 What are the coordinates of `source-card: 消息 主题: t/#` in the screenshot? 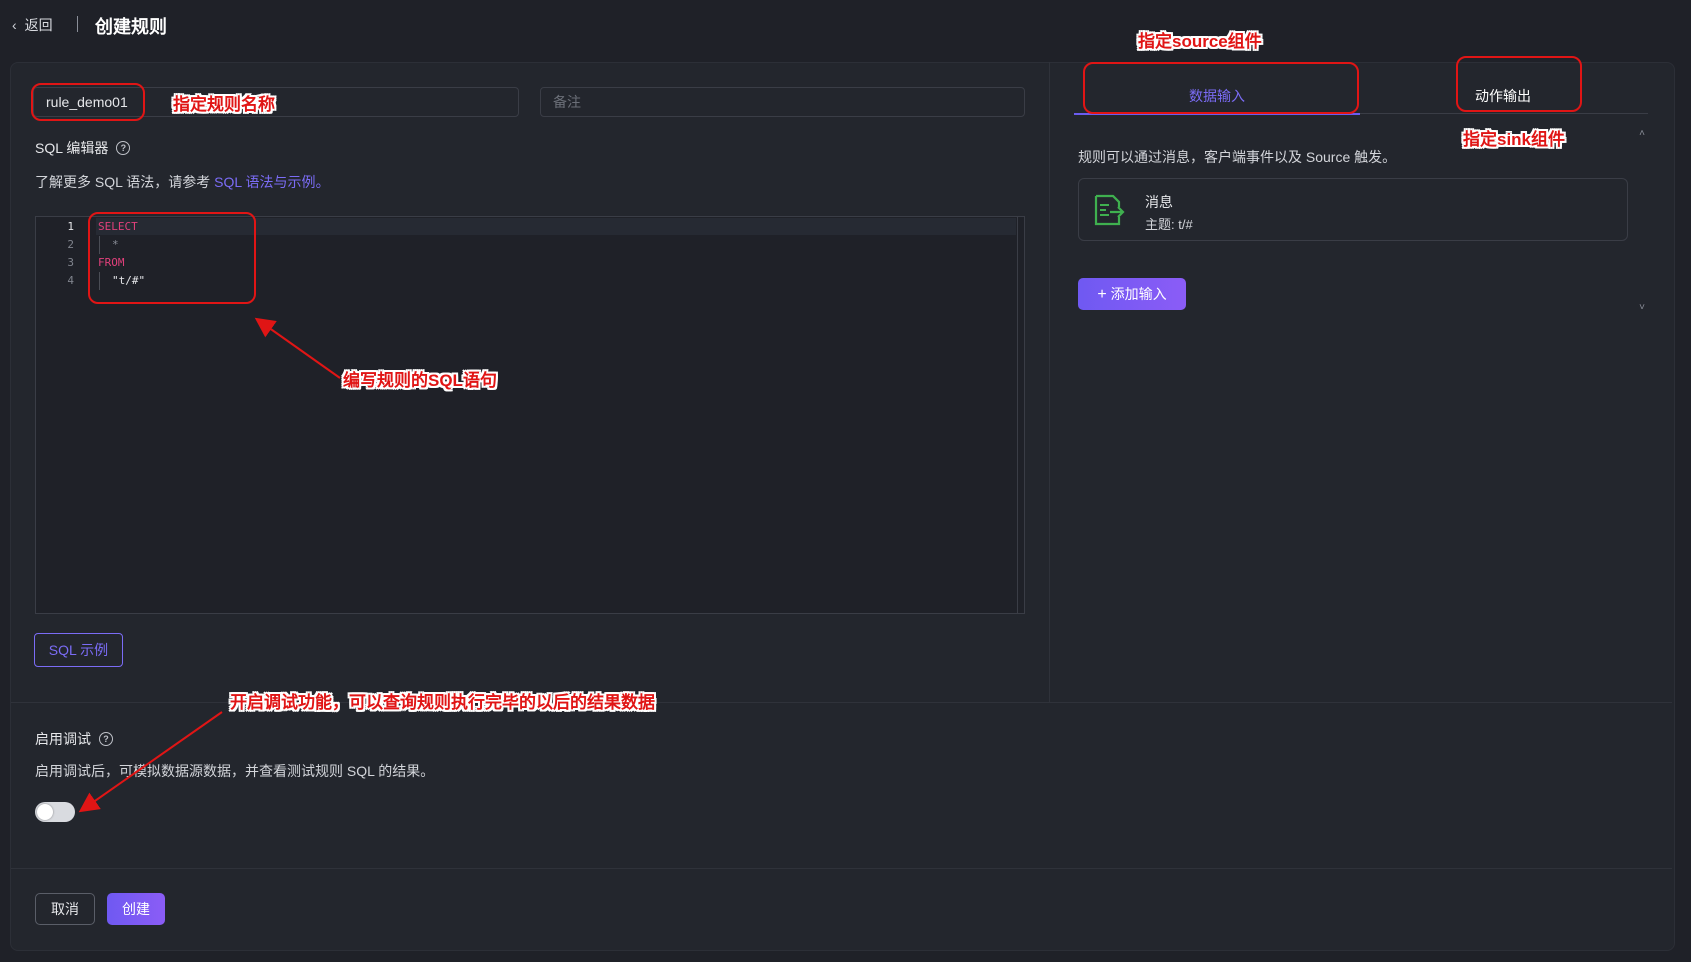 It's located at (1353, 209).